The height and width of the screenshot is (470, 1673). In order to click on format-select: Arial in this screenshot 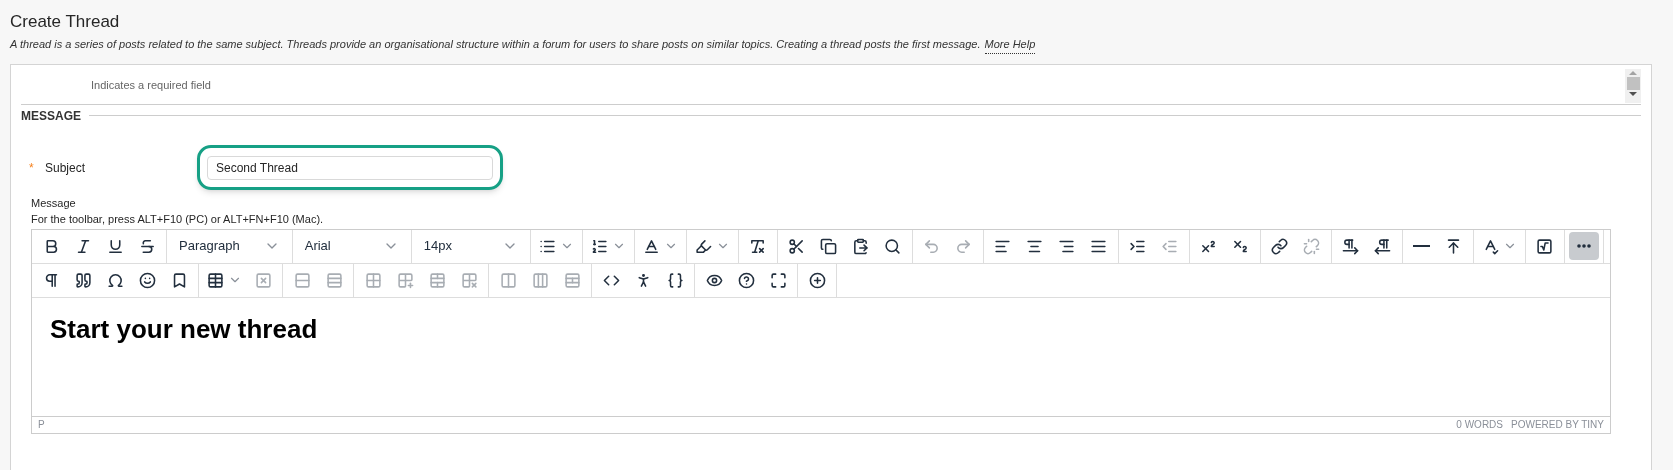, I will do `click(351, 246)`.